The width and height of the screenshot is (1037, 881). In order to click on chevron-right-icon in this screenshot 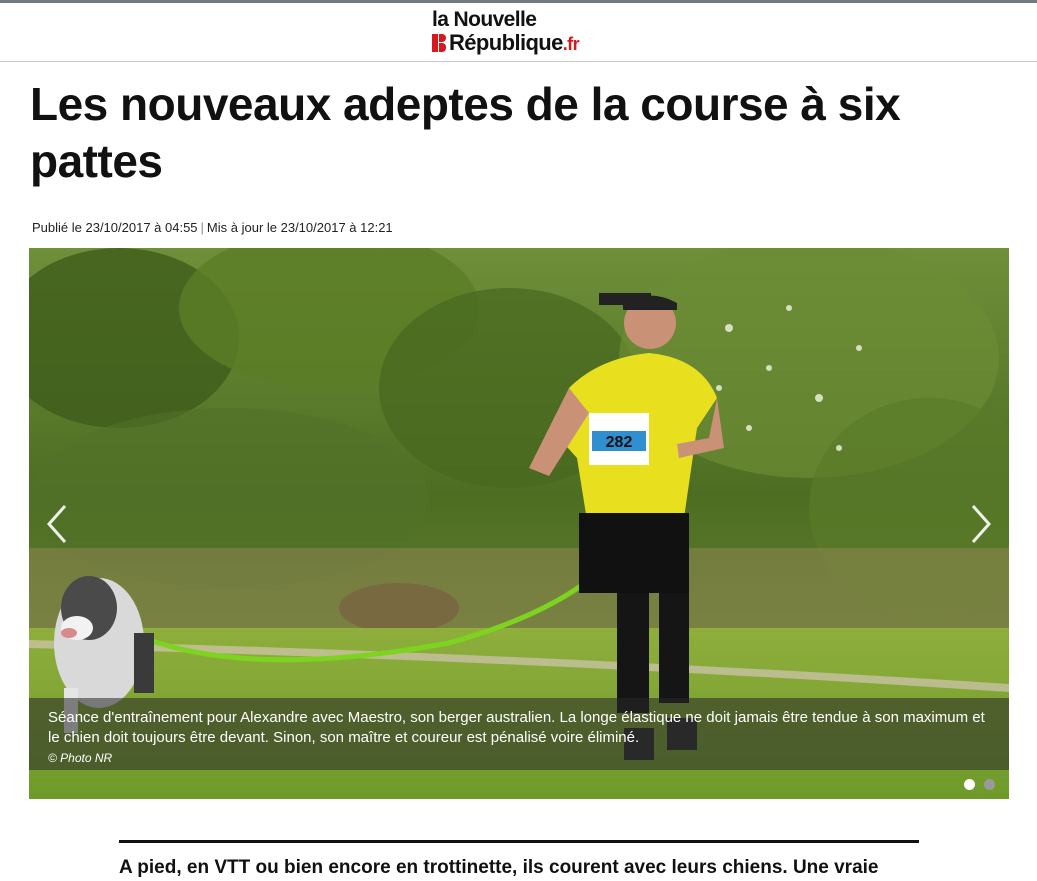, I will do `click(981, 524)`.